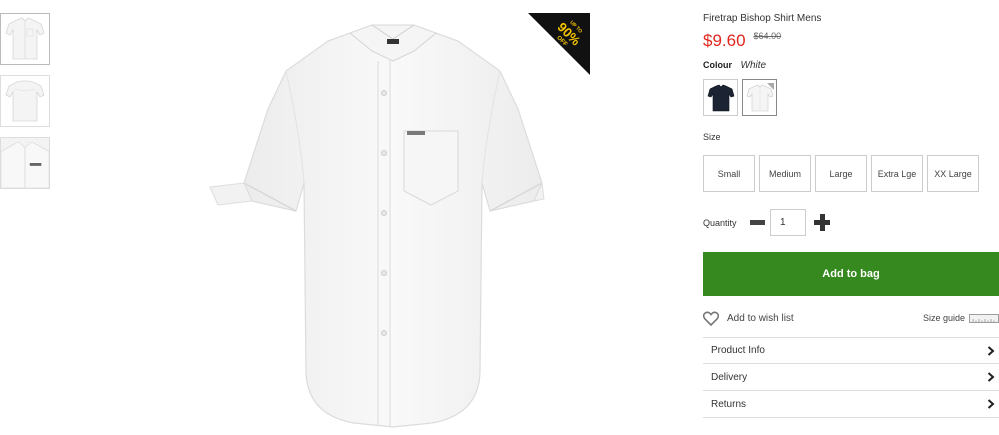 The width and height of the screenshot is (999, 435). I want to click on swatch-navy, so click(720, 97).